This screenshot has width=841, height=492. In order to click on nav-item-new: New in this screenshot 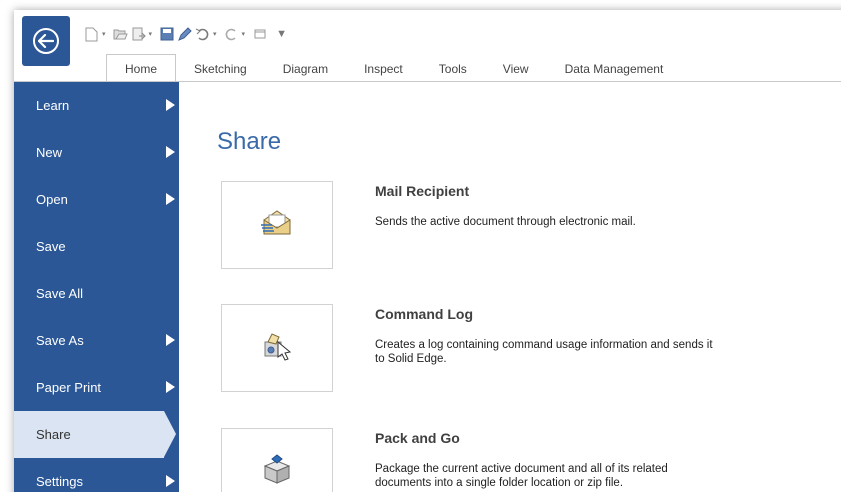, I will do `click(96, 152)`.